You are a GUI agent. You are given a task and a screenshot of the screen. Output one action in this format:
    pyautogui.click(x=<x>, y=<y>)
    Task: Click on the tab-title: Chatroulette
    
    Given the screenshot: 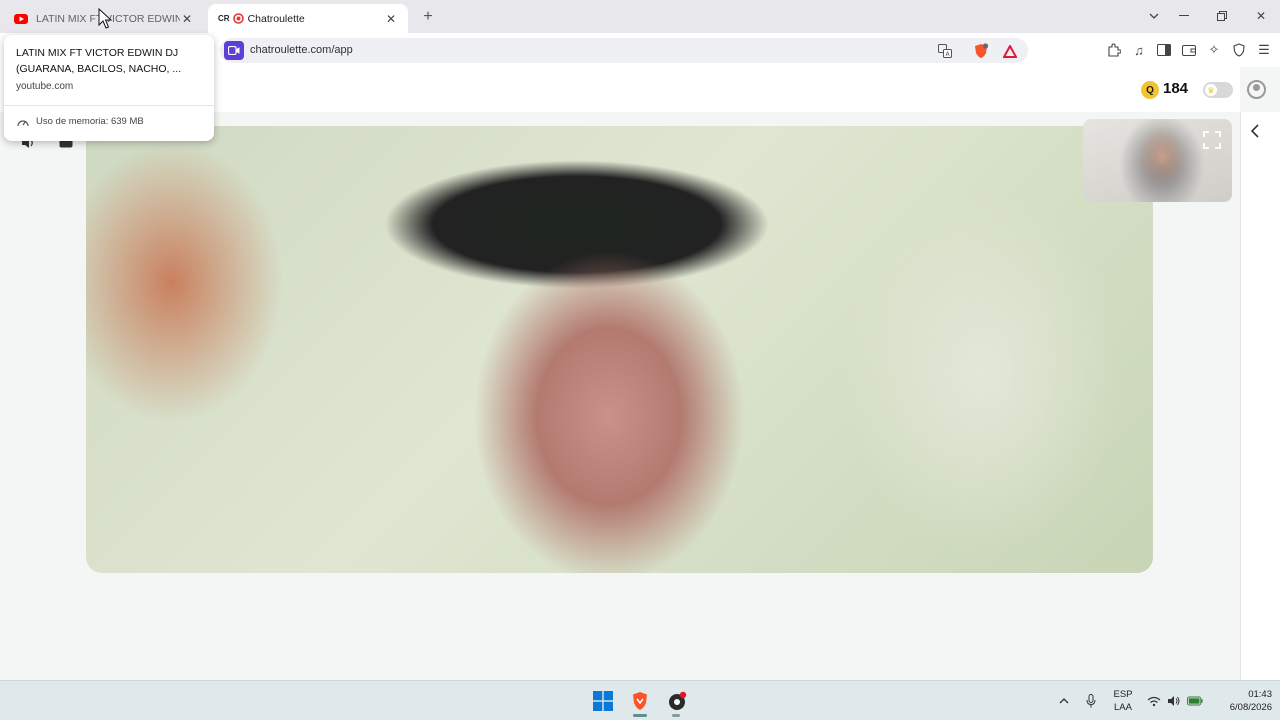 What is the action you would take?
    pyautogui.click(x=276, y=18)
    